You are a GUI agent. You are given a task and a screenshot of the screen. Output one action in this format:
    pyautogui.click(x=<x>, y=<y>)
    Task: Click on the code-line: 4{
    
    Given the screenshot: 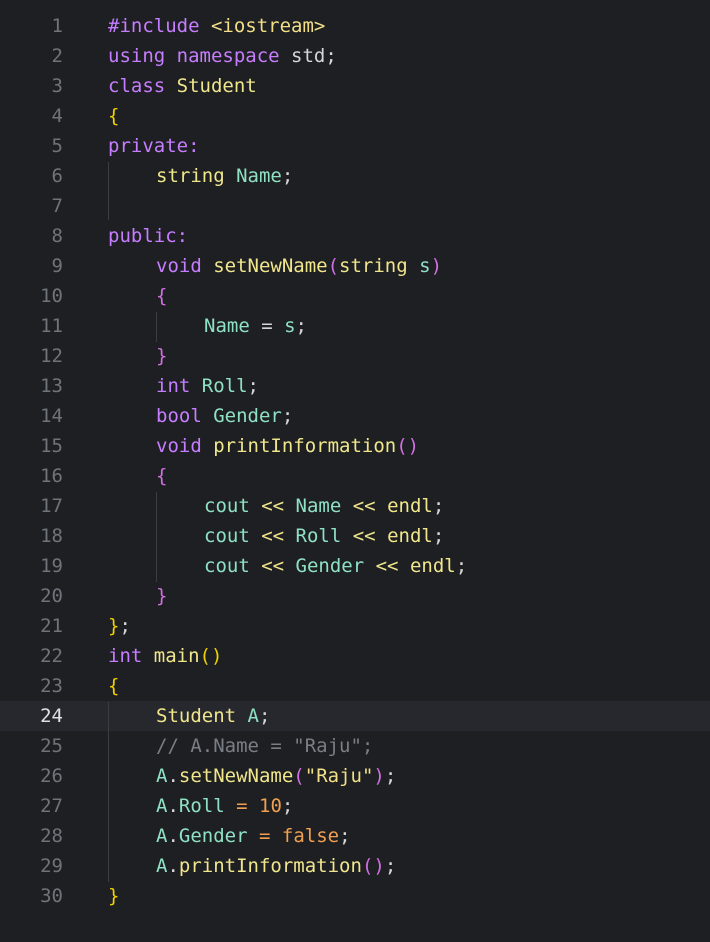 What is the action you would take?
    pyautogui.click(x=355, y=116)
    